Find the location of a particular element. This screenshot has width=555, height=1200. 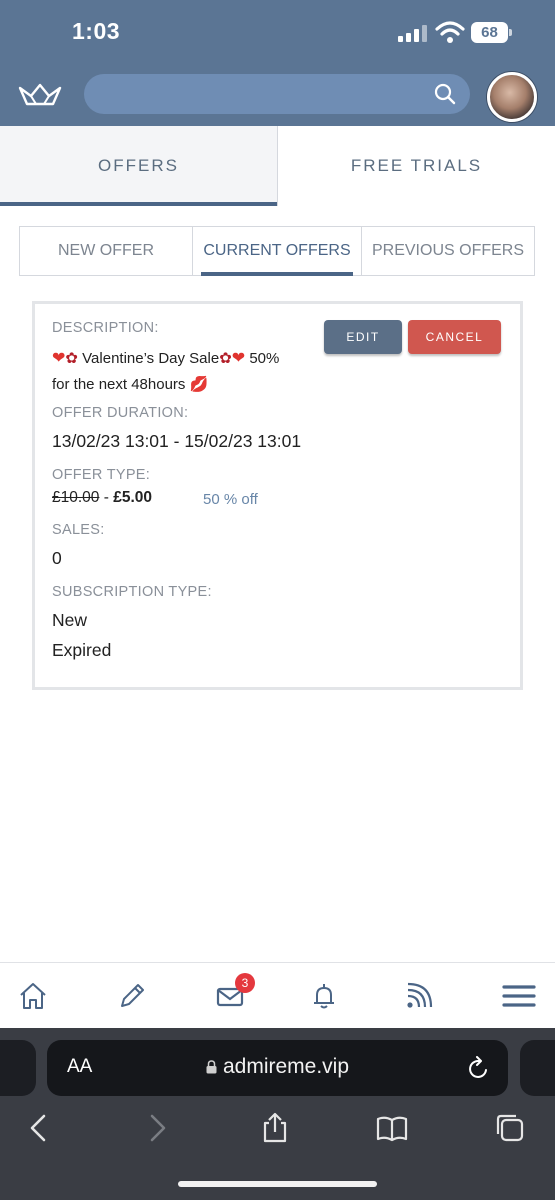

description-line2: for the next 48hours is located at coordinates (119, 384).